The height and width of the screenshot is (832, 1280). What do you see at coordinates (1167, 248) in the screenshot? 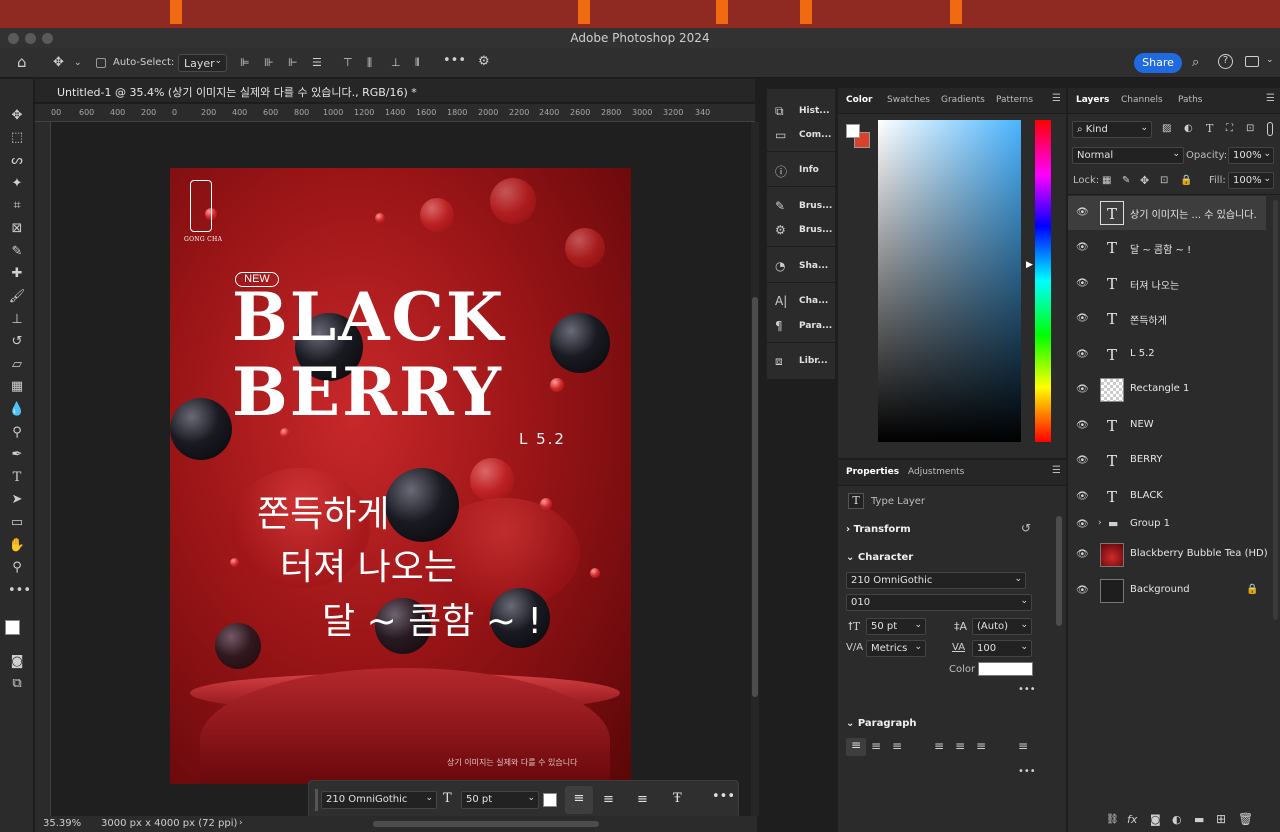
I see `layer-row: 👁 T 달 ~ 콤함 ~ !` at bounding box center [1167, 248].